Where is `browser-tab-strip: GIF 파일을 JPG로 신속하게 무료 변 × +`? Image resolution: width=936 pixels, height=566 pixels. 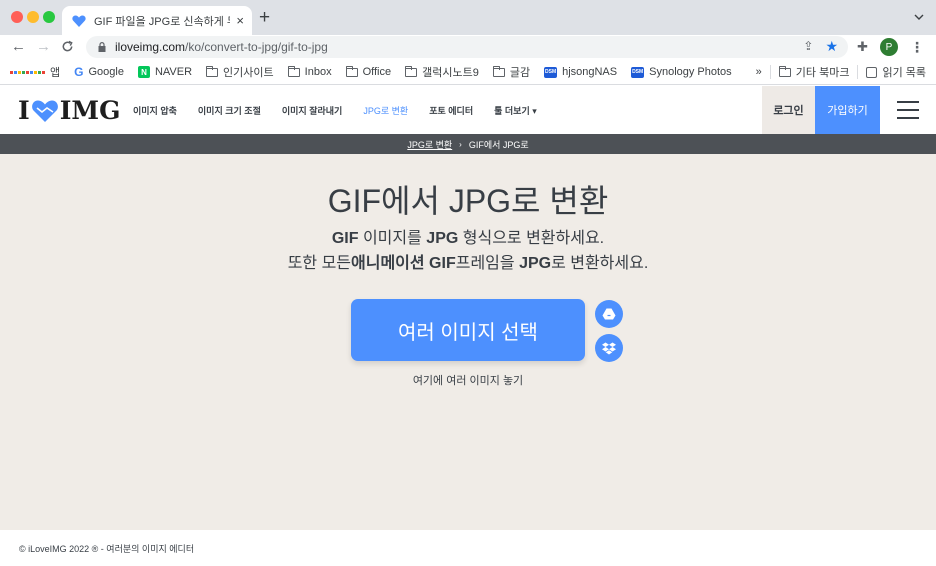
browser-tab-strip: GIF 파일을 JPG로 신속하게 무료 변 × + is located at coordinates (468, 17).